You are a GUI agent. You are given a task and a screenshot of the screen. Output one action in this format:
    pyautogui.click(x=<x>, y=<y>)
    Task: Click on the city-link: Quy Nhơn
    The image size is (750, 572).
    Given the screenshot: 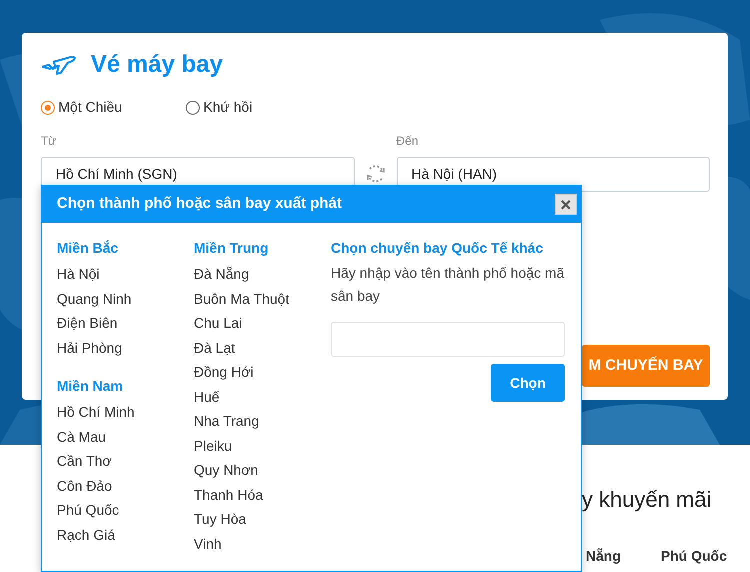 What is the action you would take?
    pyautogui.click(x=262, y=470)
    